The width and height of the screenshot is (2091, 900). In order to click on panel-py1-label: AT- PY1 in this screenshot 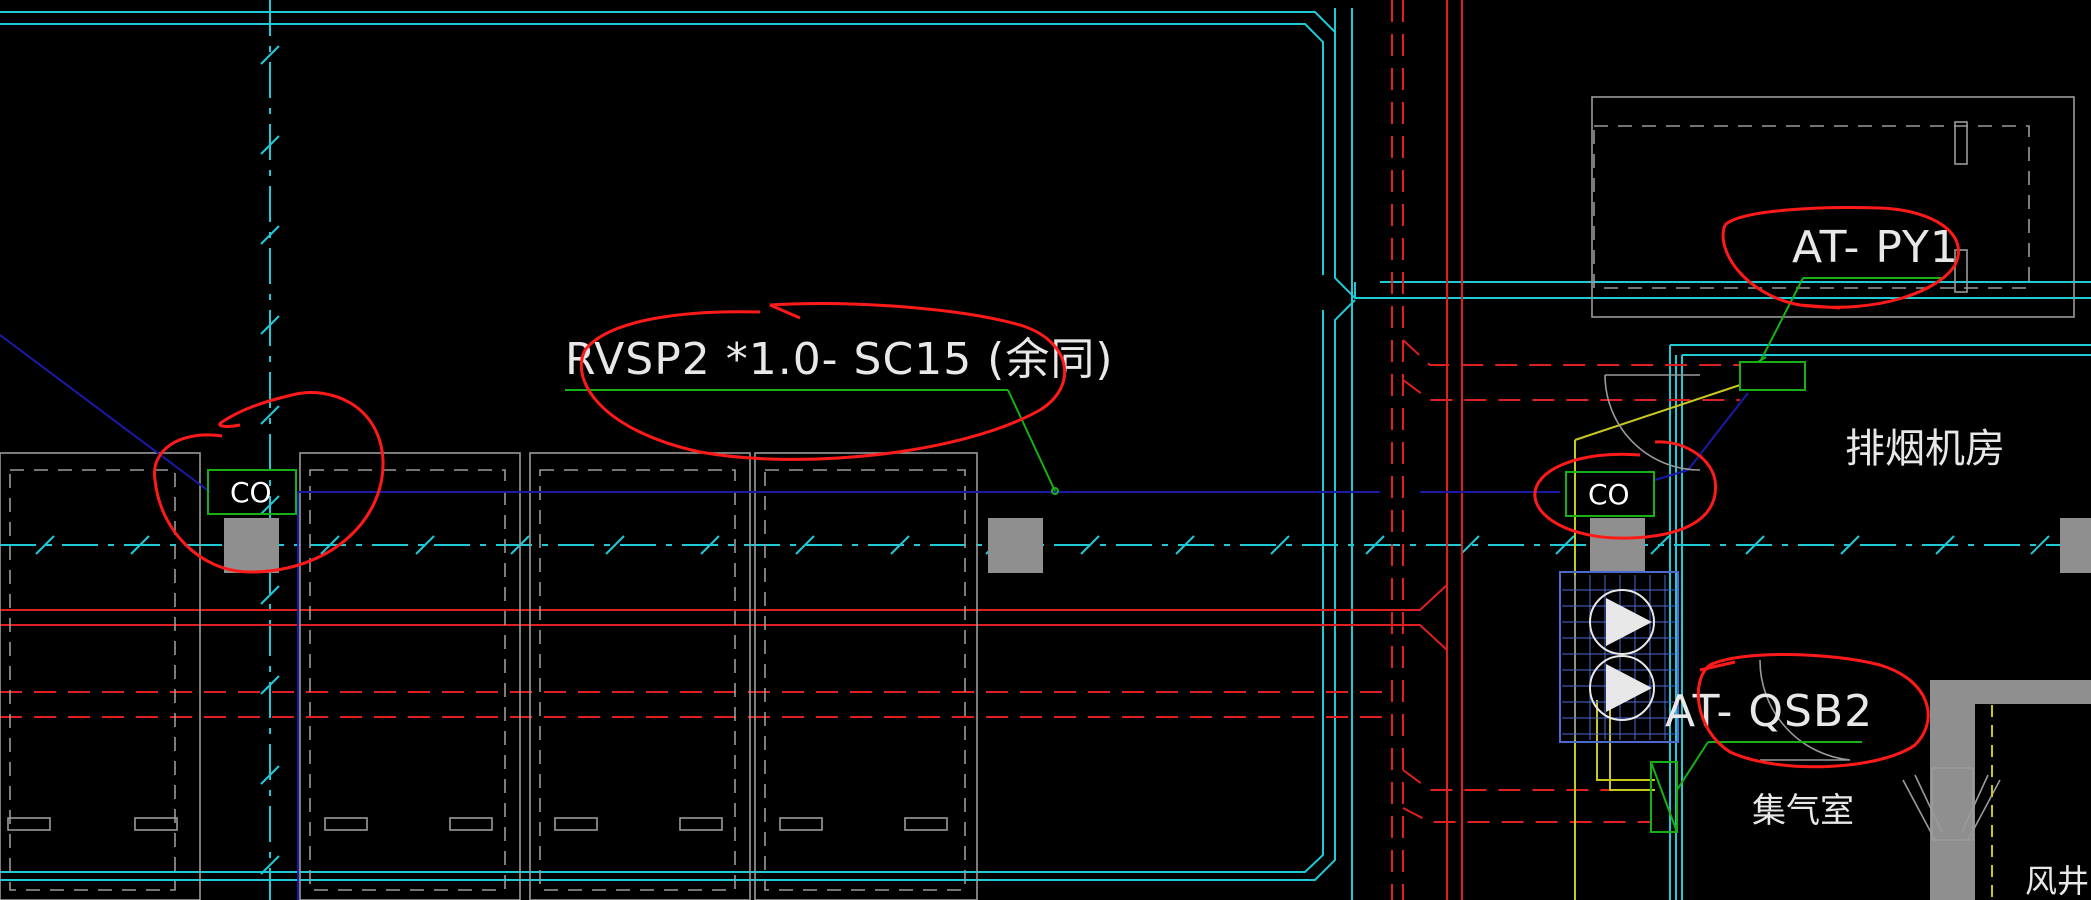, I will do `click(1875, 247)`.